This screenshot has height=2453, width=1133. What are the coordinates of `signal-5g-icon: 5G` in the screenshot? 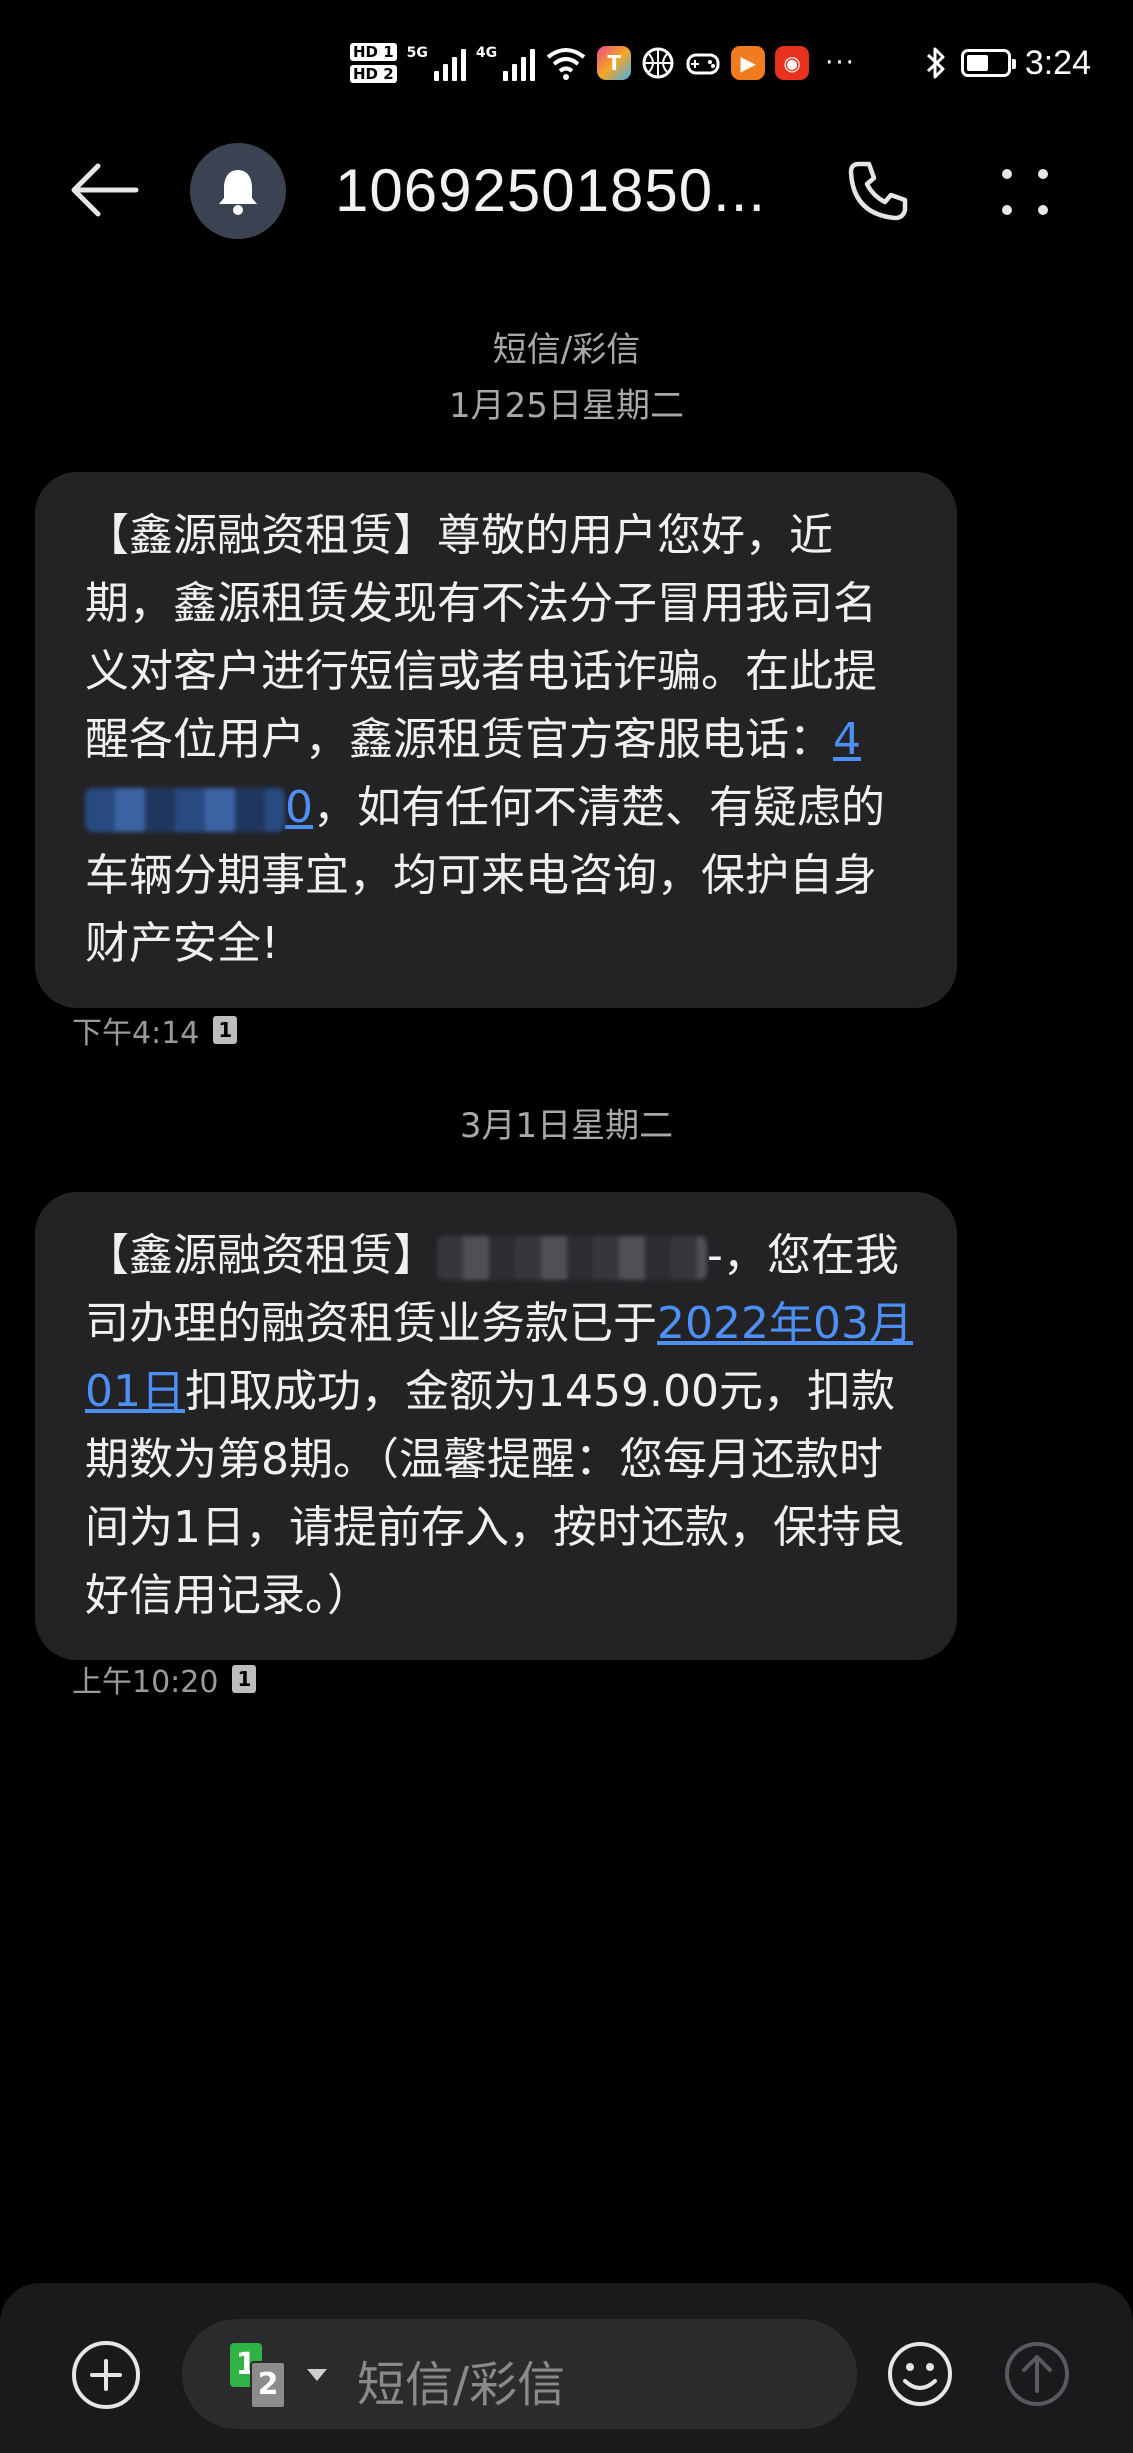 It's located at (436, 63).